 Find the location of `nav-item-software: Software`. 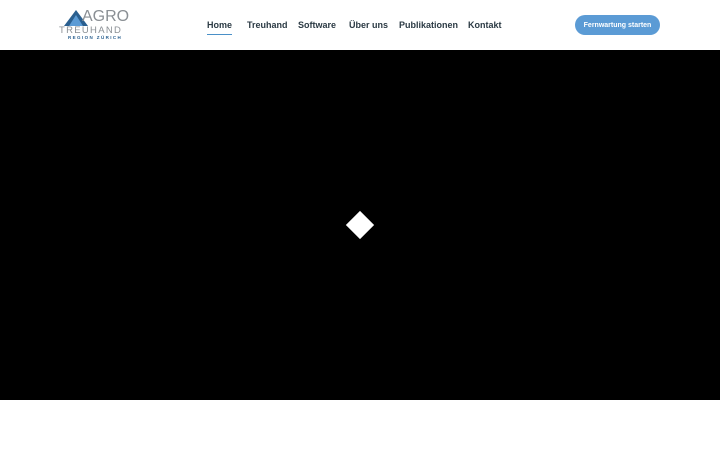

nav-item-software: Software is located at coordinates (317, 25).